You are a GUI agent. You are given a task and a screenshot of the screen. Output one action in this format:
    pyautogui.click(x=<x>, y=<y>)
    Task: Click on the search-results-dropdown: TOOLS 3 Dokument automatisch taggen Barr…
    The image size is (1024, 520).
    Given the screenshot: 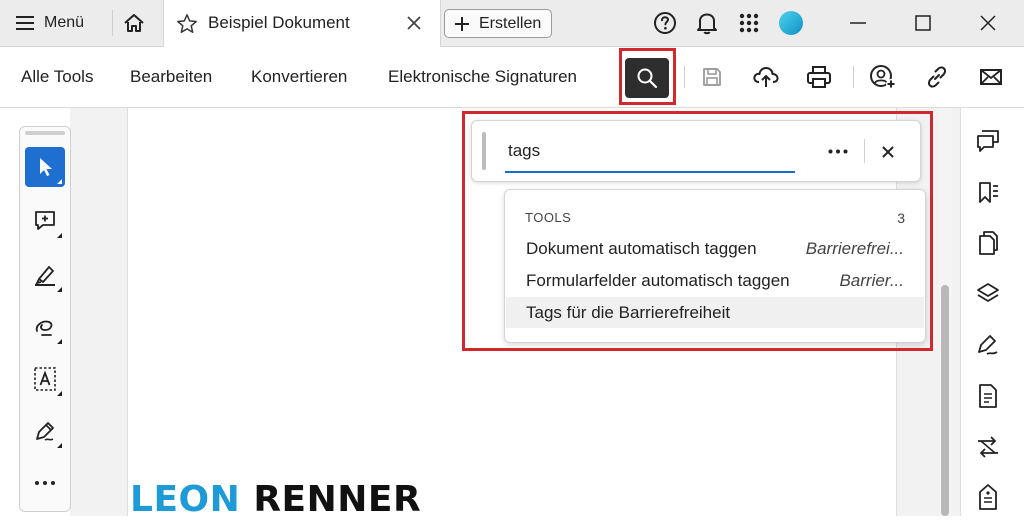 What is the action you would take?
    pyautogui.click(x=715, y=266)
    